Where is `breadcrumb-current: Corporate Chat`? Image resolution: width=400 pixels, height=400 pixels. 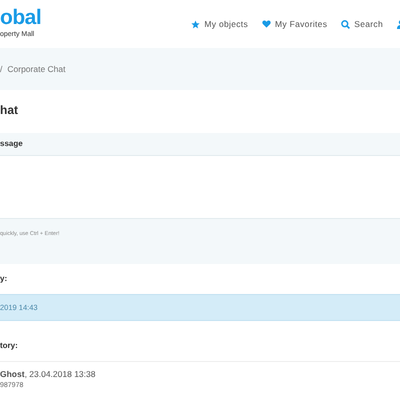
breadcrumb-current: Corporate Chat is located at coordinates (36, 69).